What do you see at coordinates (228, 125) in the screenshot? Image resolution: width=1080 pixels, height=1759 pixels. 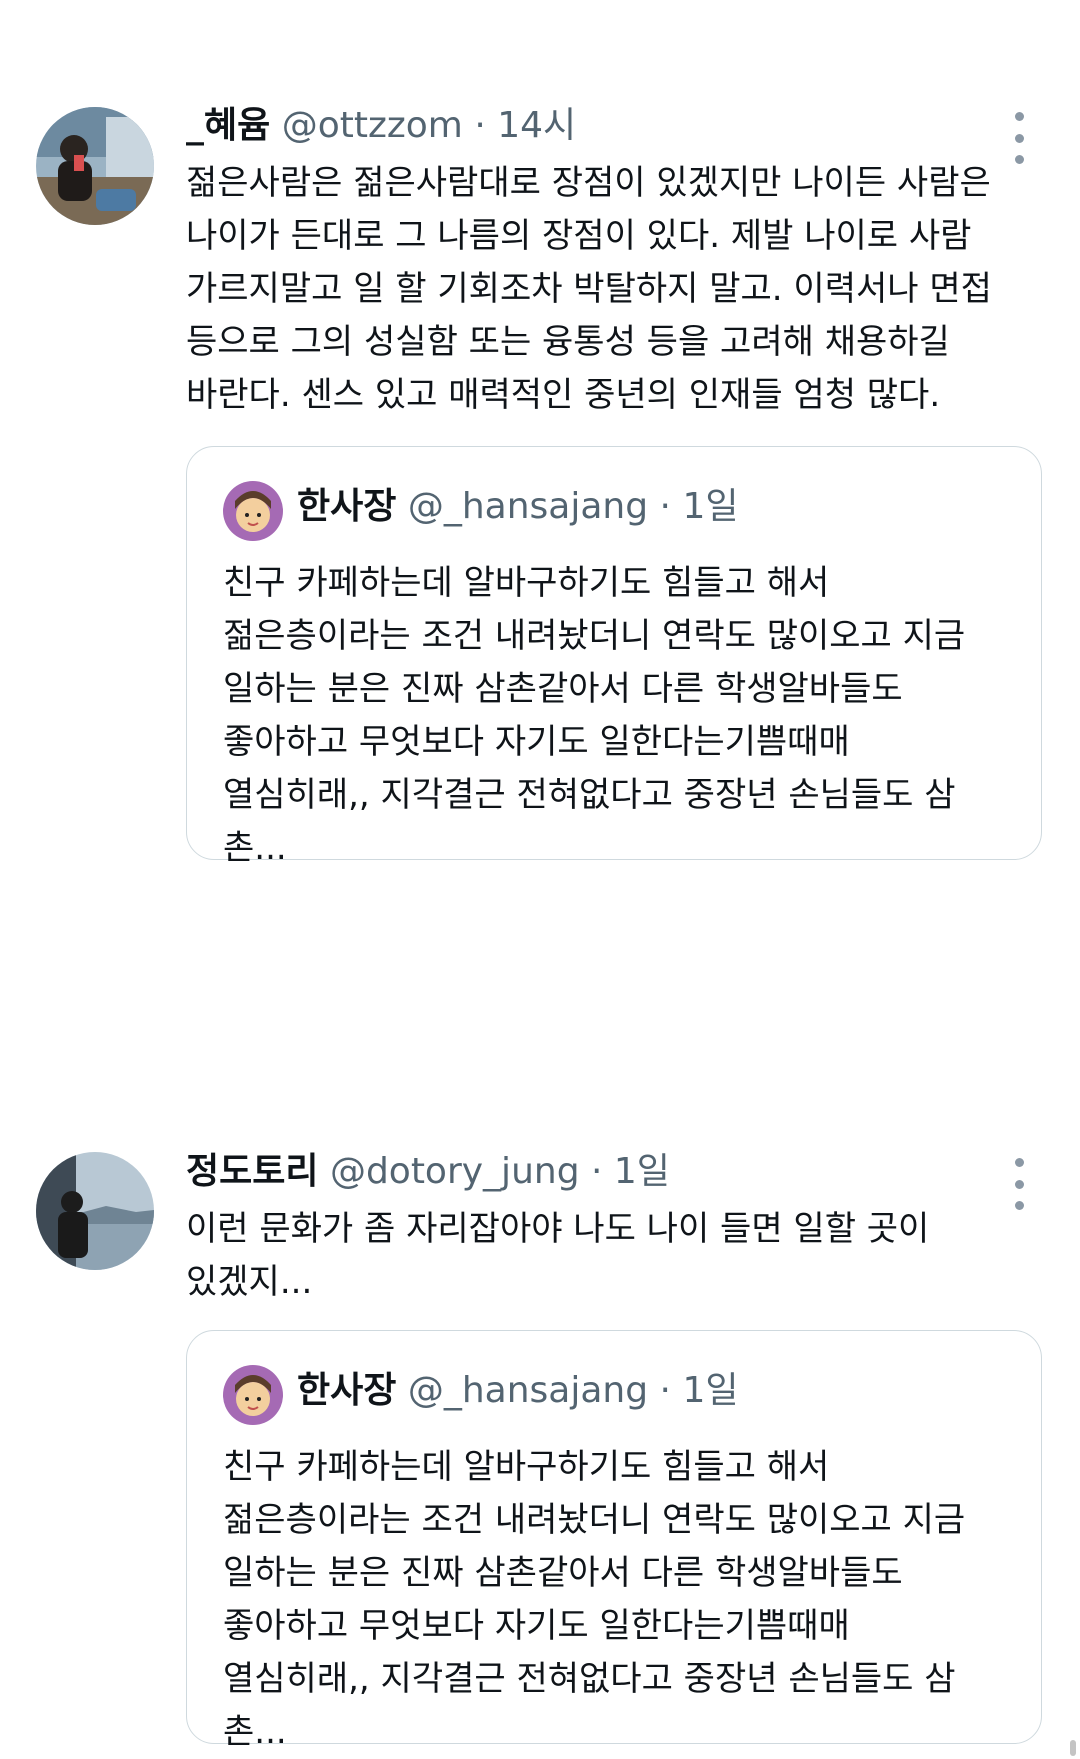 I see `display-name: _혜윰` at bounding box center [228, 125].